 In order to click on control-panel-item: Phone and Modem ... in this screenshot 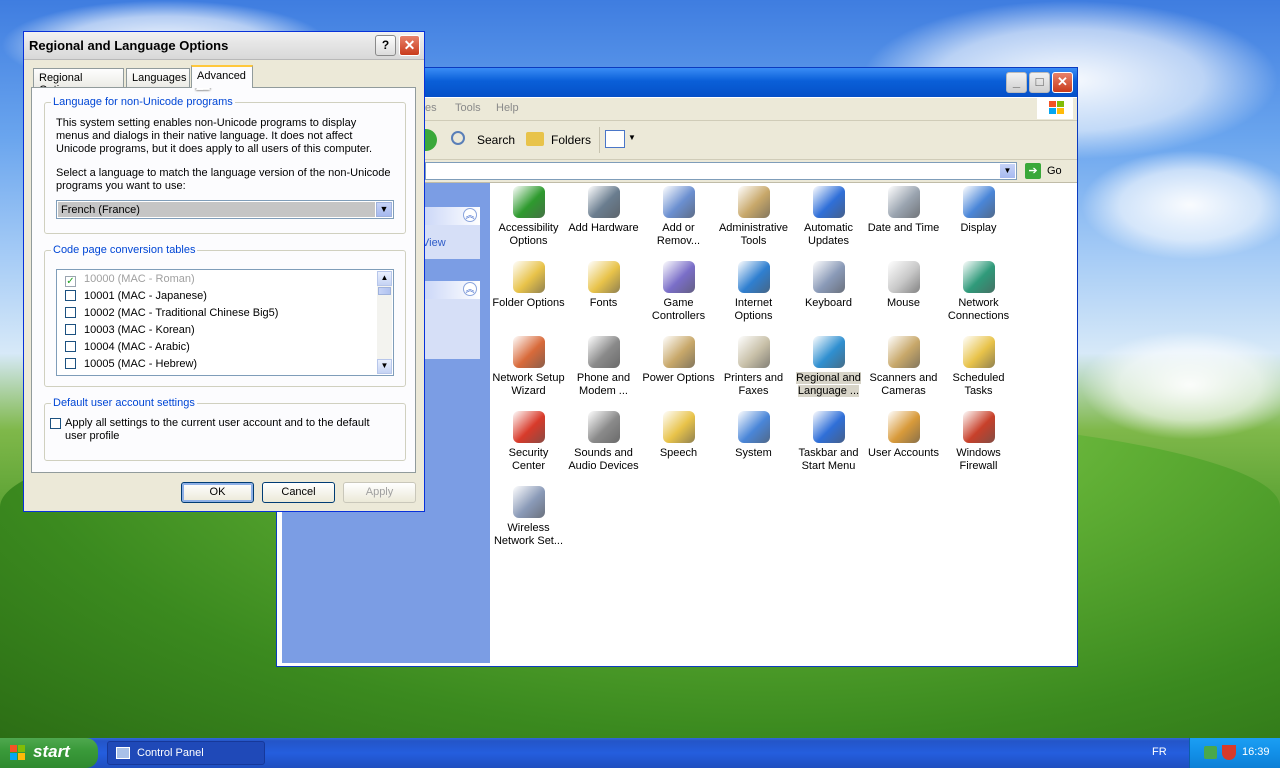, I will do `click(603, 367)`.